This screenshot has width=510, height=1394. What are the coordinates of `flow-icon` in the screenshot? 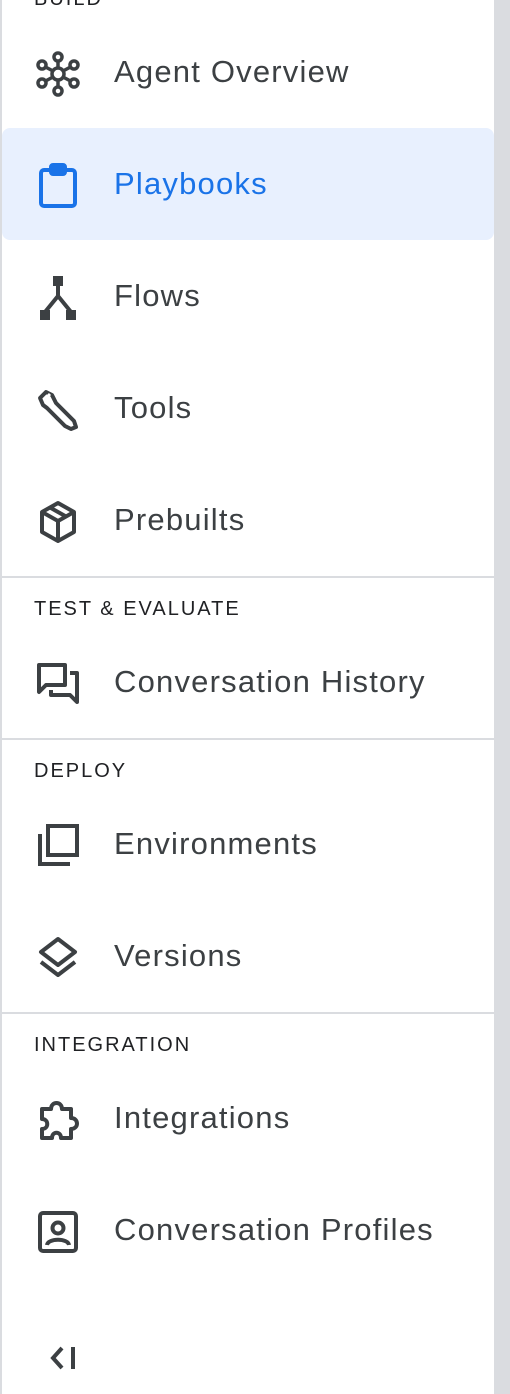 It's located at (58, 298).